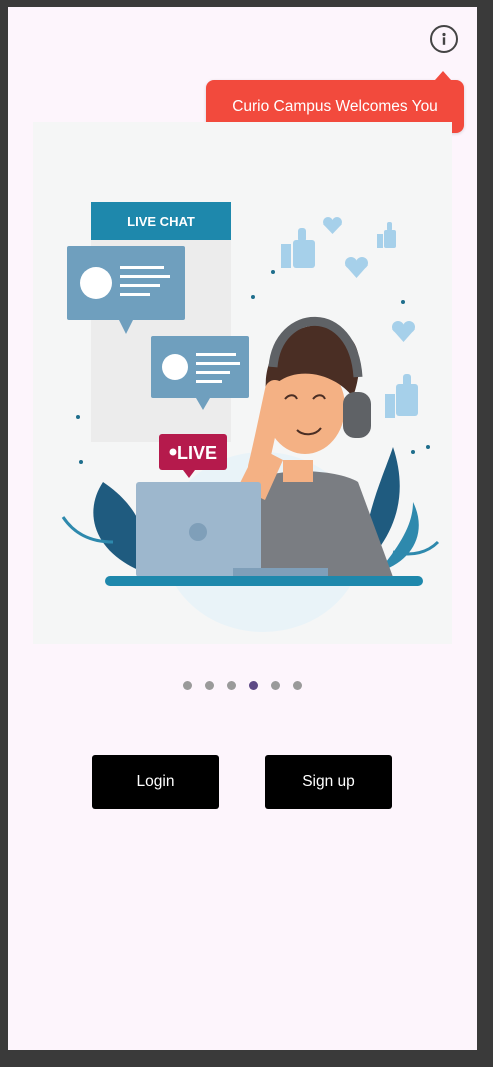 Image resolution: width=493 pixels, height=1067 pixels. I want to click on thumbs-up-icon, so click(298, 248).